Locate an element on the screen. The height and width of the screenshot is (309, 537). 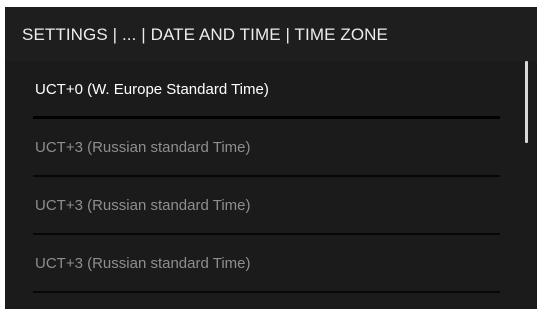
item-divider is located at coordinates (266, 292).